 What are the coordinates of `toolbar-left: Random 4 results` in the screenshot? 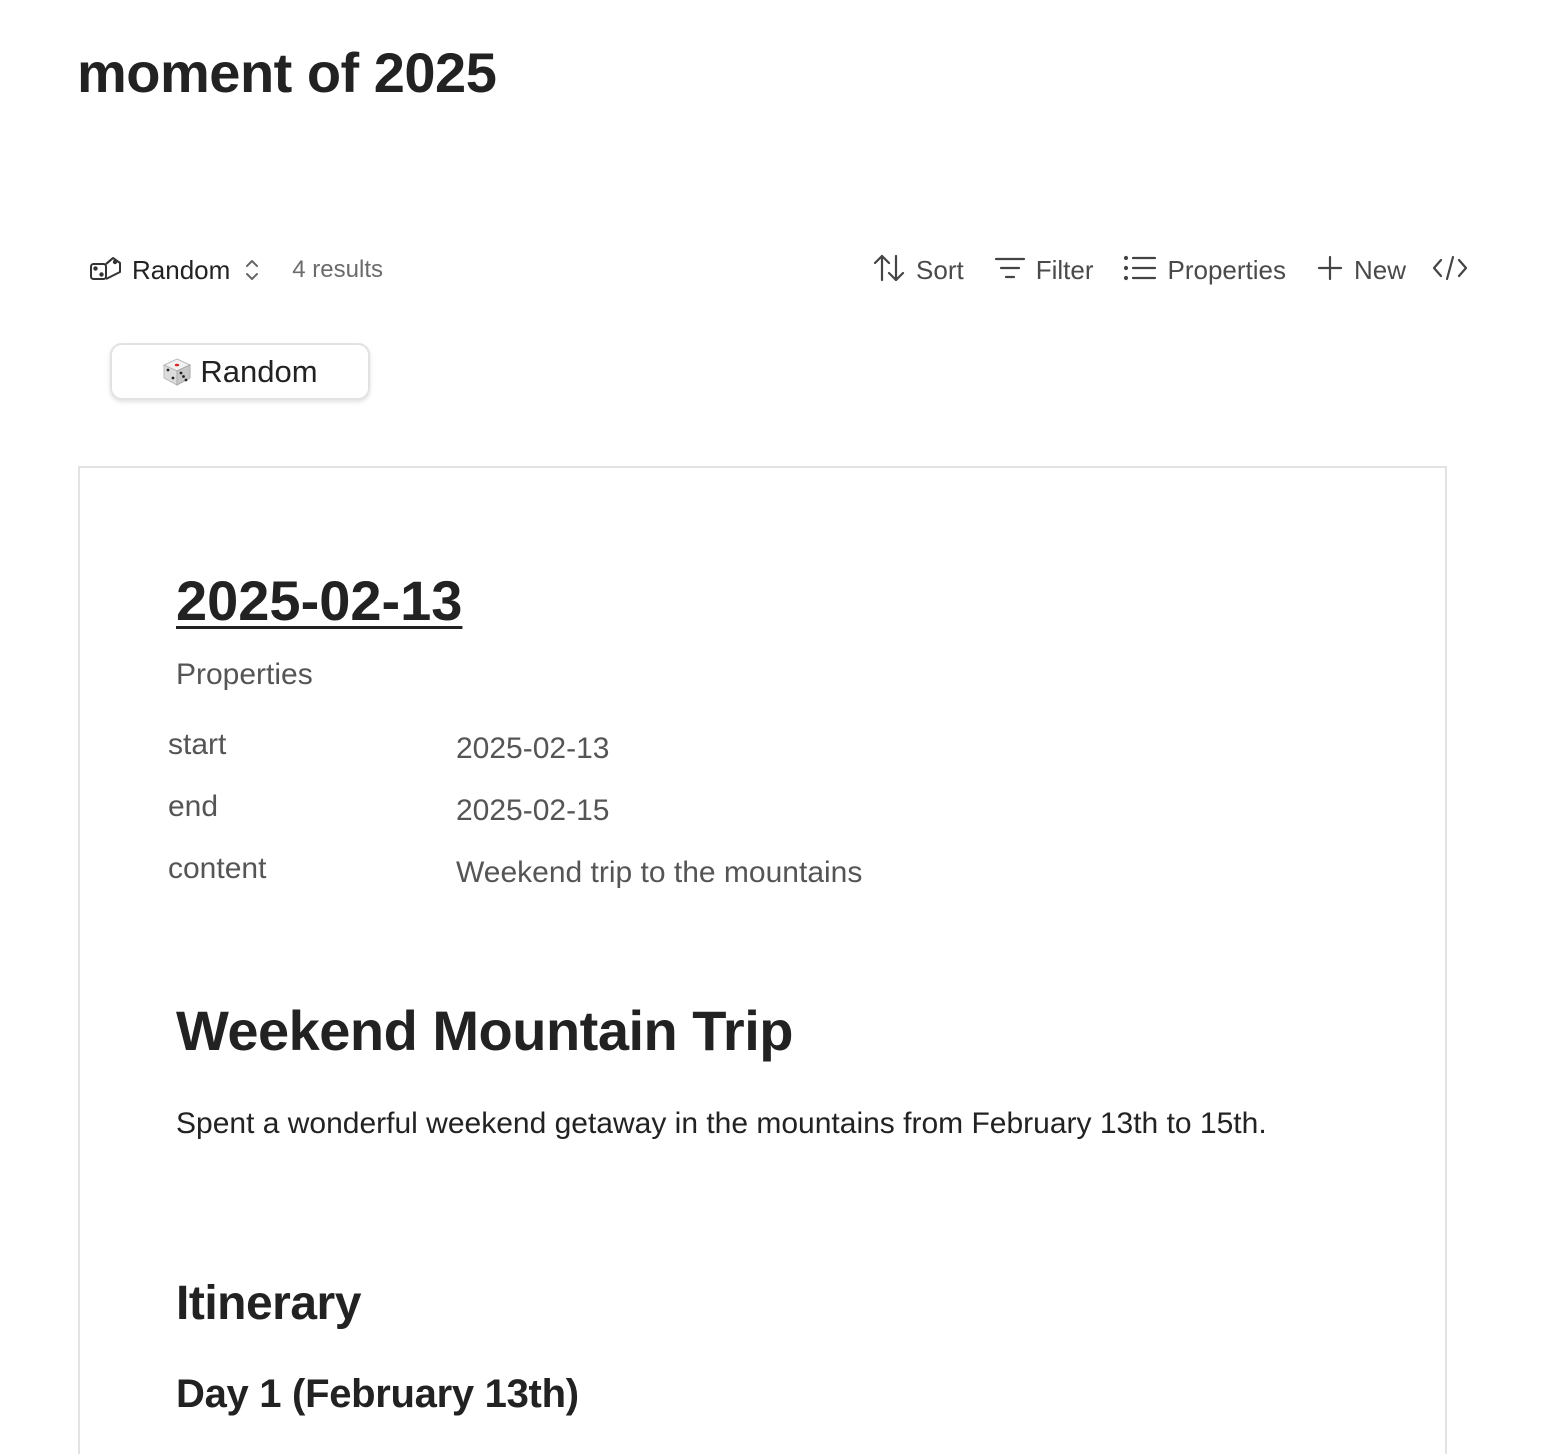 It's located at (235, 270).